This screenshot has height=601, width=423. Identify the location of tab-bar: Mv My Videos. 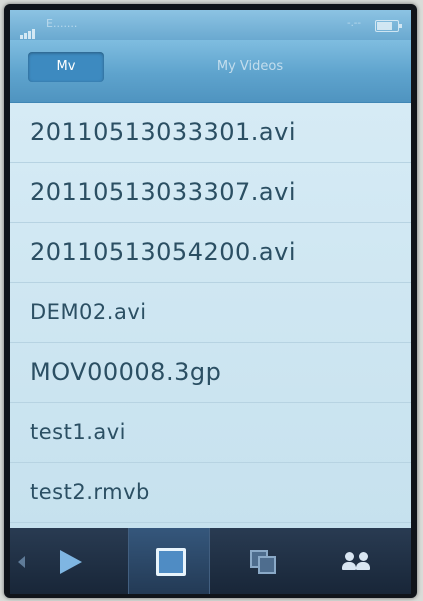
(210, 71).